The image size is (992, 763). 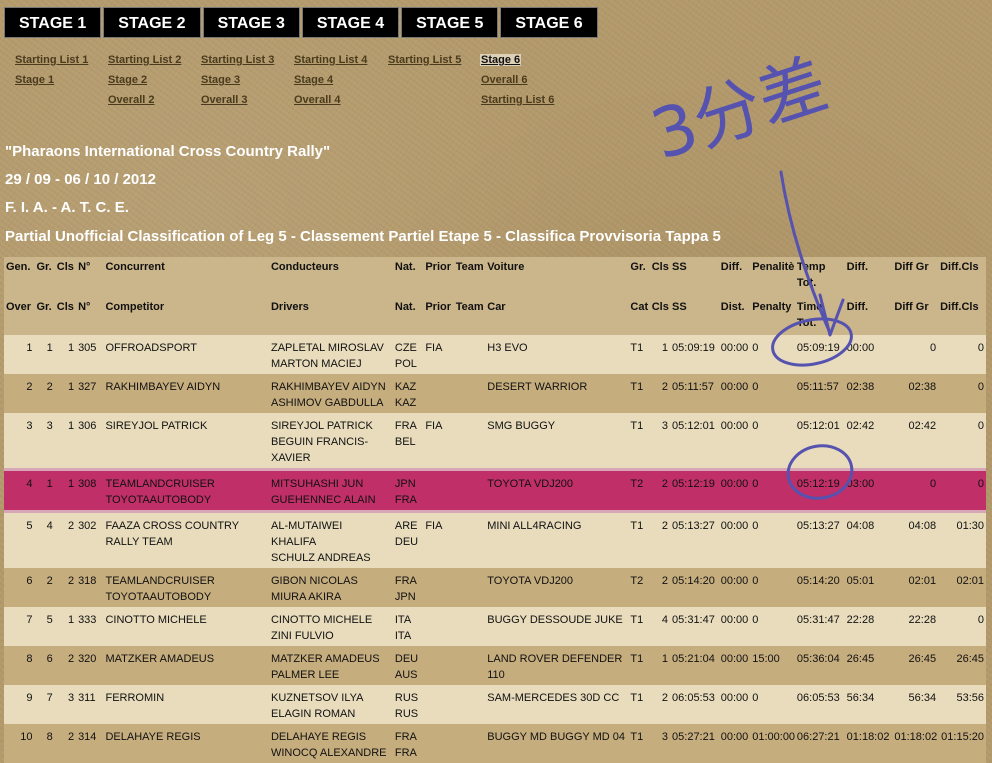 What do you see at coordinates (860, 698) in the screenshot?
I see `cell-diff: 56:34` at bounding box center [860, 698].